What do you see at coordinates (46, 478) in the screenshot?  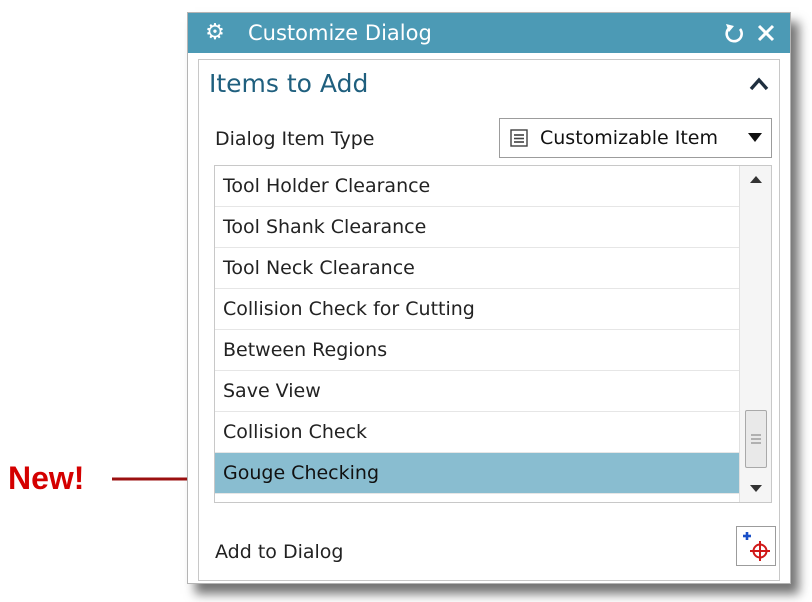 I see `new-annotation-label: New!` at bounding box center [46, 478].